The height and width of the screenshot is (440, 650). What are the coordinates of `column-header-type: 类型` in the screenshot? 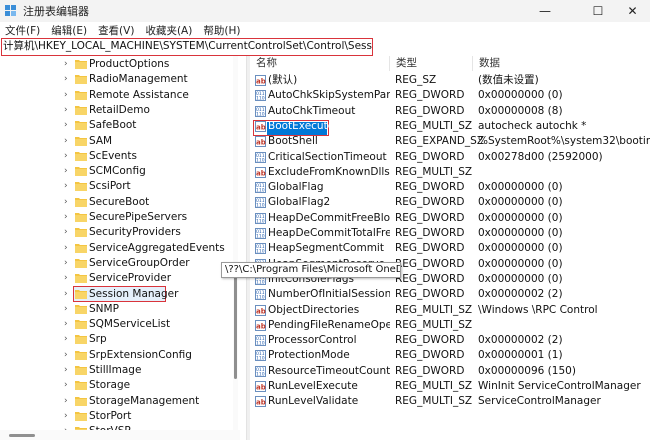 It's located at (431, 63).